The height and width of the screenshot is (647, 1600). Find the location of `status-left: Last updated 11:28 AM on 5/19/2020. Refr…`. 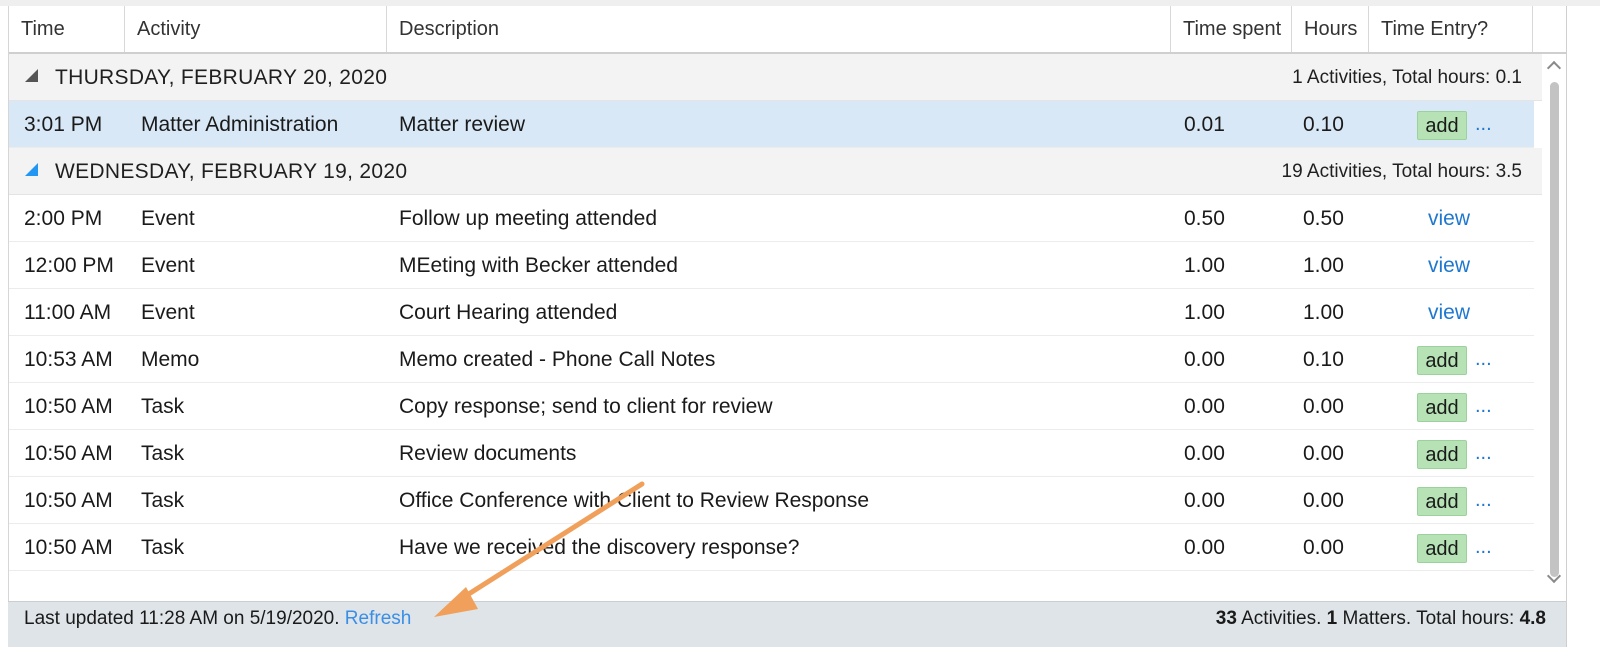

status-left: Last updated 11:28 AM on 5/19/2020. Refr… is located at coordinates (217, 619).